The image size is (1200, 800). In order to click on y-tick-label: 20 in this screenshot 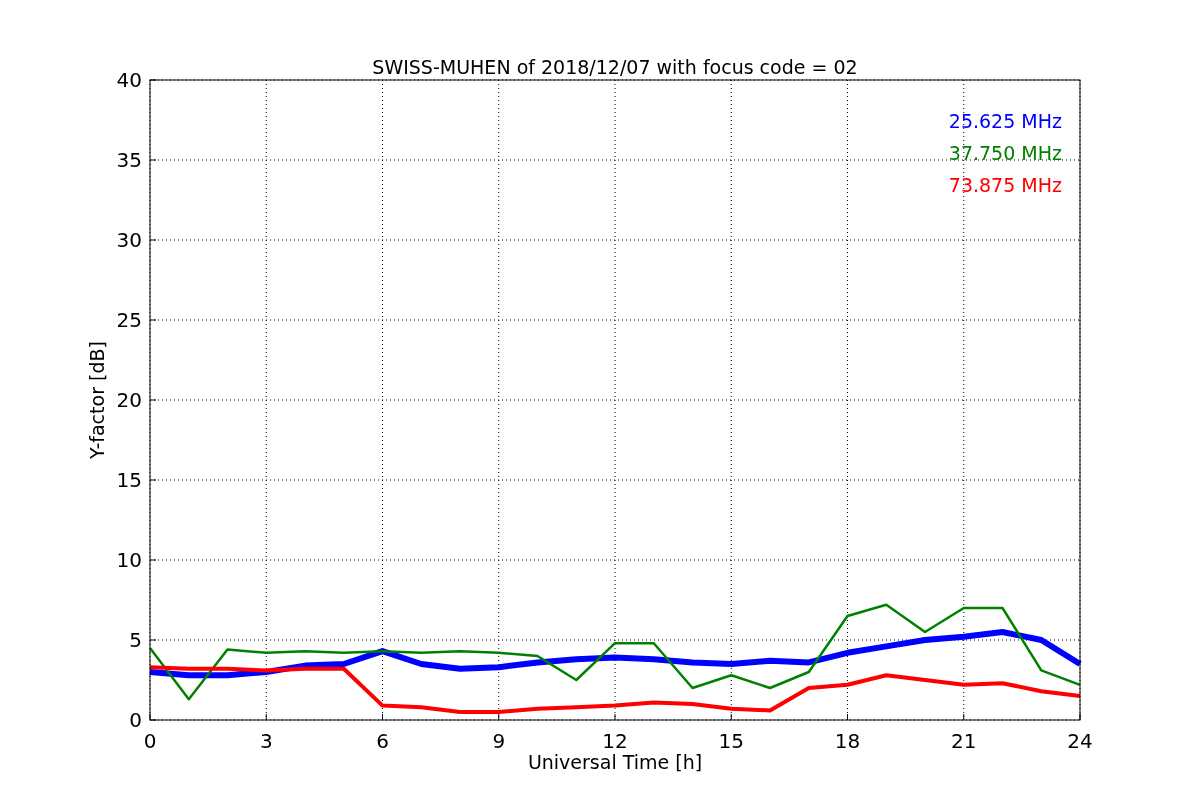, I will do `click(129, 400)`.